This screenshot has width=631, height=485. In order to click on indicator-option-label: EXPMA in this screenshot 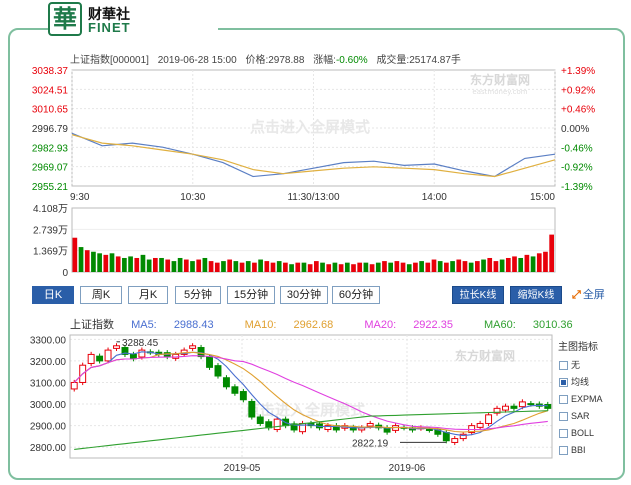, I will do `click(587, 399)`.